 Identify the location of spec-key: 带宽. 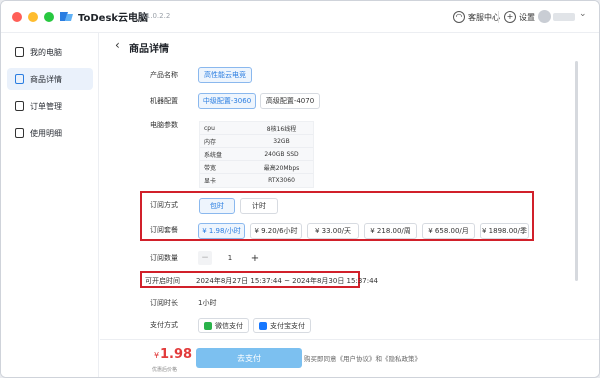
(210, 168).